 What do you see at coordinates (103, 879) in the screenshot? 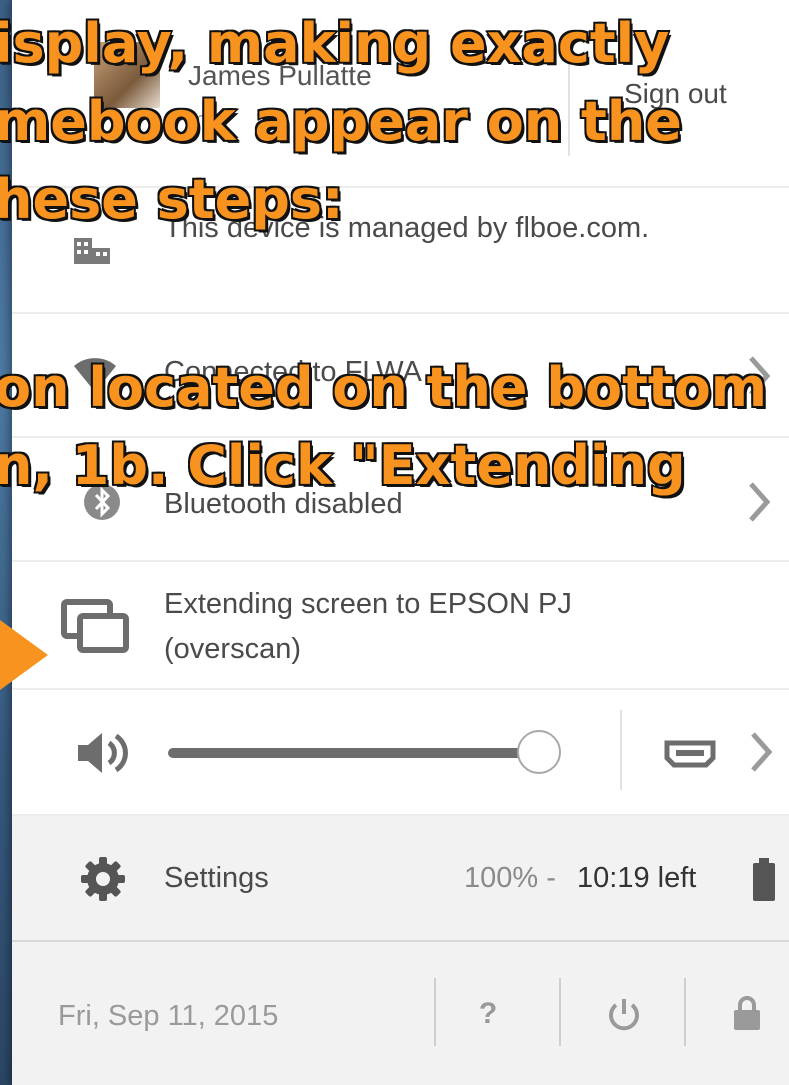
I see `gear-icon` at bounding box center [103, 879].